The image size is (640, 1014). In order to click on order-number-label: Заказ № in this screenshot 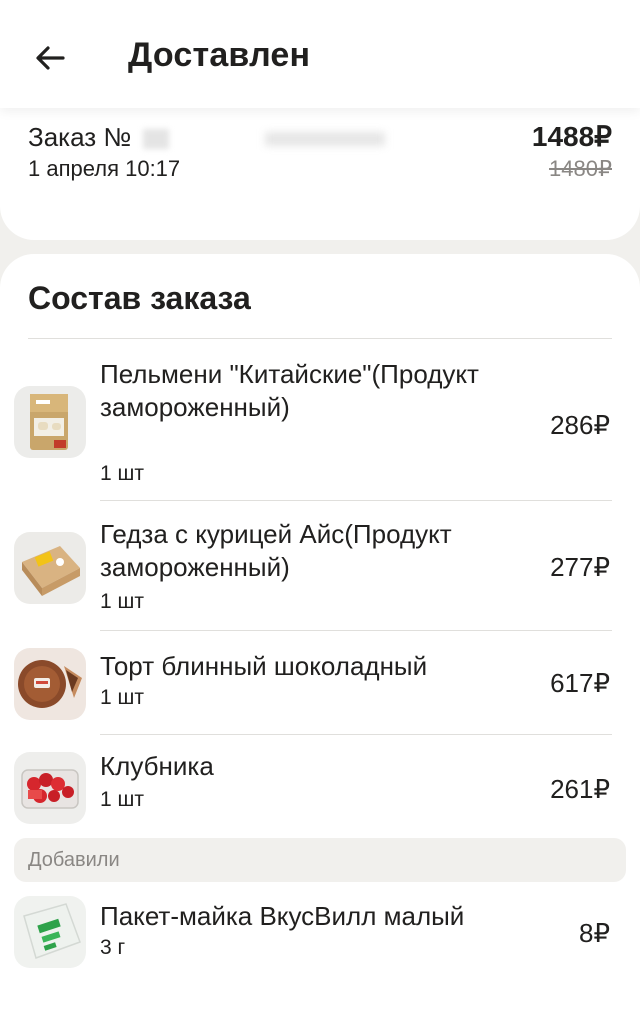, I will do `click(80, 137)`.